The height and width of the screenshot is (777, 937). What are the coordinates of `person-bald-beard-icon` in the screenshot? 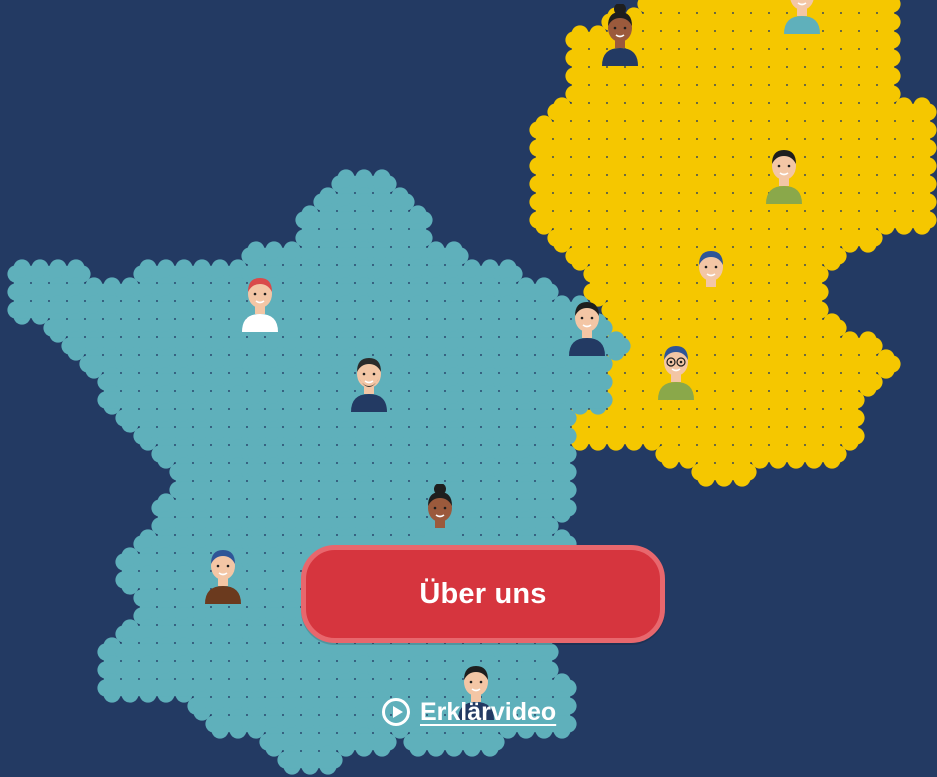 It's located at (369, 385).